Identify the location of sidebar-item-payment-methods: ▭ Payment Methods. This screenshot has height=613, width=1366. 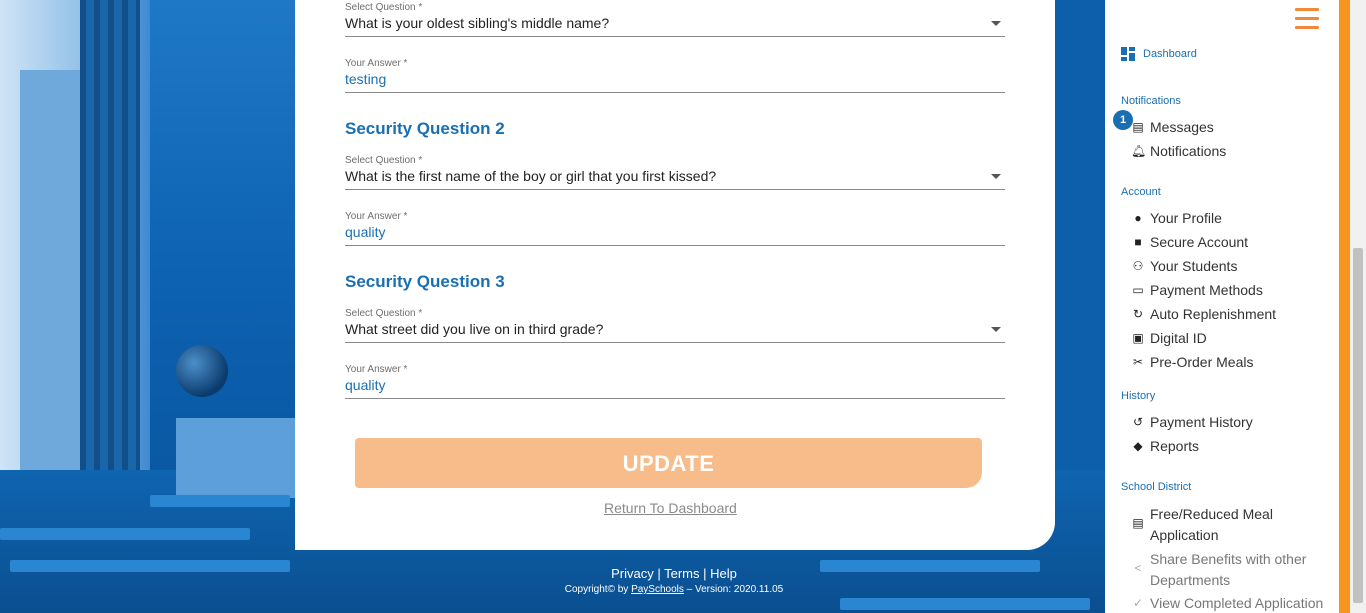
(1197, 290).